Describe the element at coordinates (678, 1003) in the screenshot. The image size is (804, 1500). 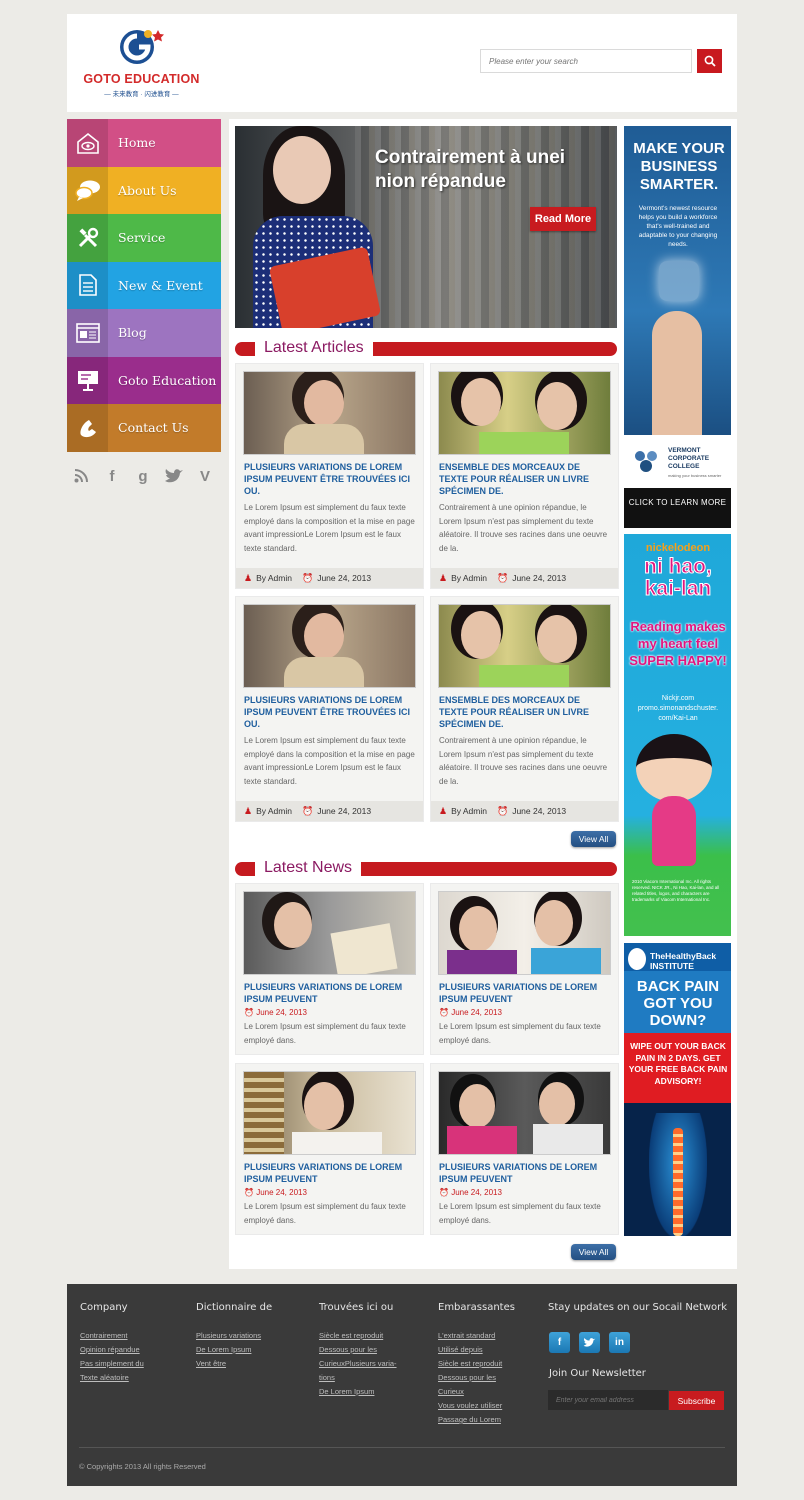
I see `ad-headline: BACK PAIN GOT YOU DOWN?` at that location.